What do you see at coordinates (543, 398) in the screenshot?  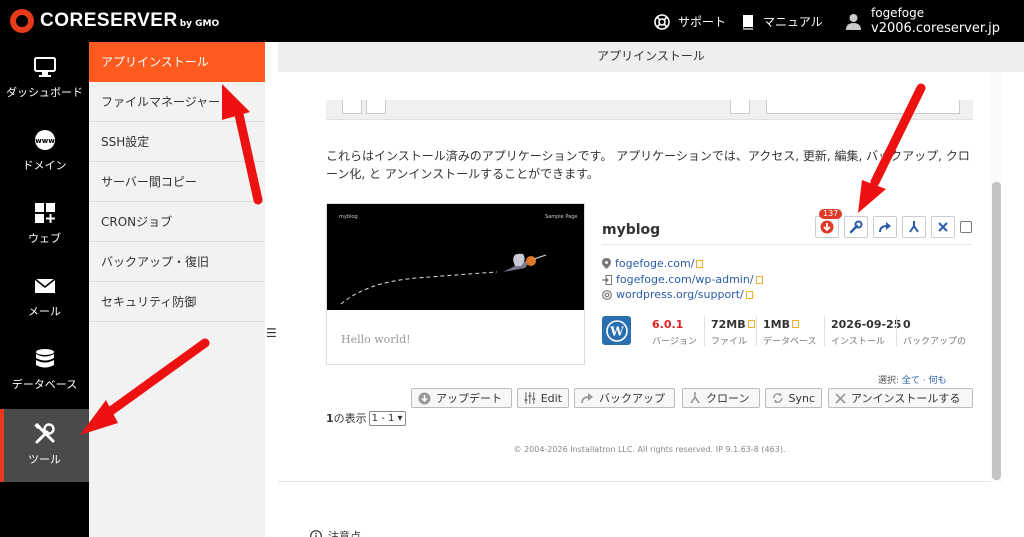 I see `bulk-edit-button: Edit` at bounding box center [543, 398].